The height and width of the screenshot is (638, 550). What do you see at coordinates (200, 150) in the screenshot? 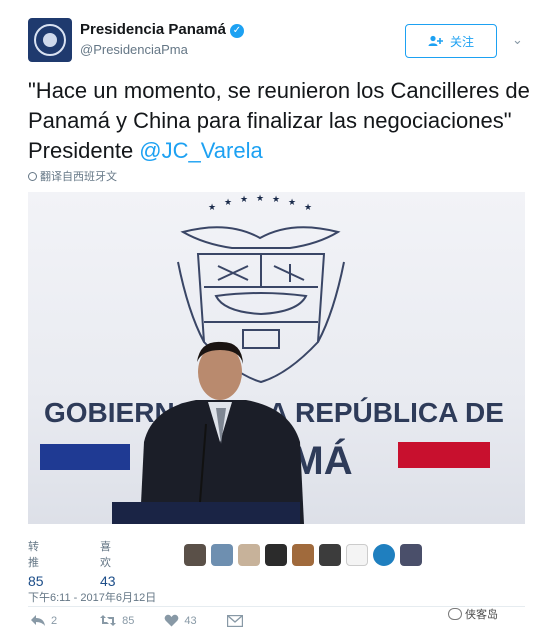
I see `mention-link: @JC_Varela` at bounding box center [200, 150].